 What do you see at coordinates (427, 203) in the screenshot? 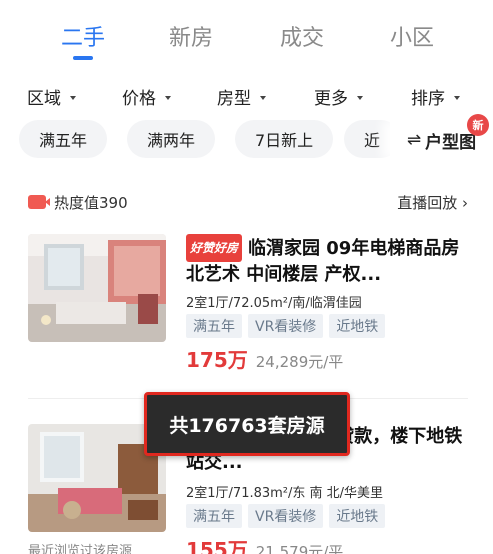
I see `live-replay-label: 直播回放` at bounding box center [427, 203].